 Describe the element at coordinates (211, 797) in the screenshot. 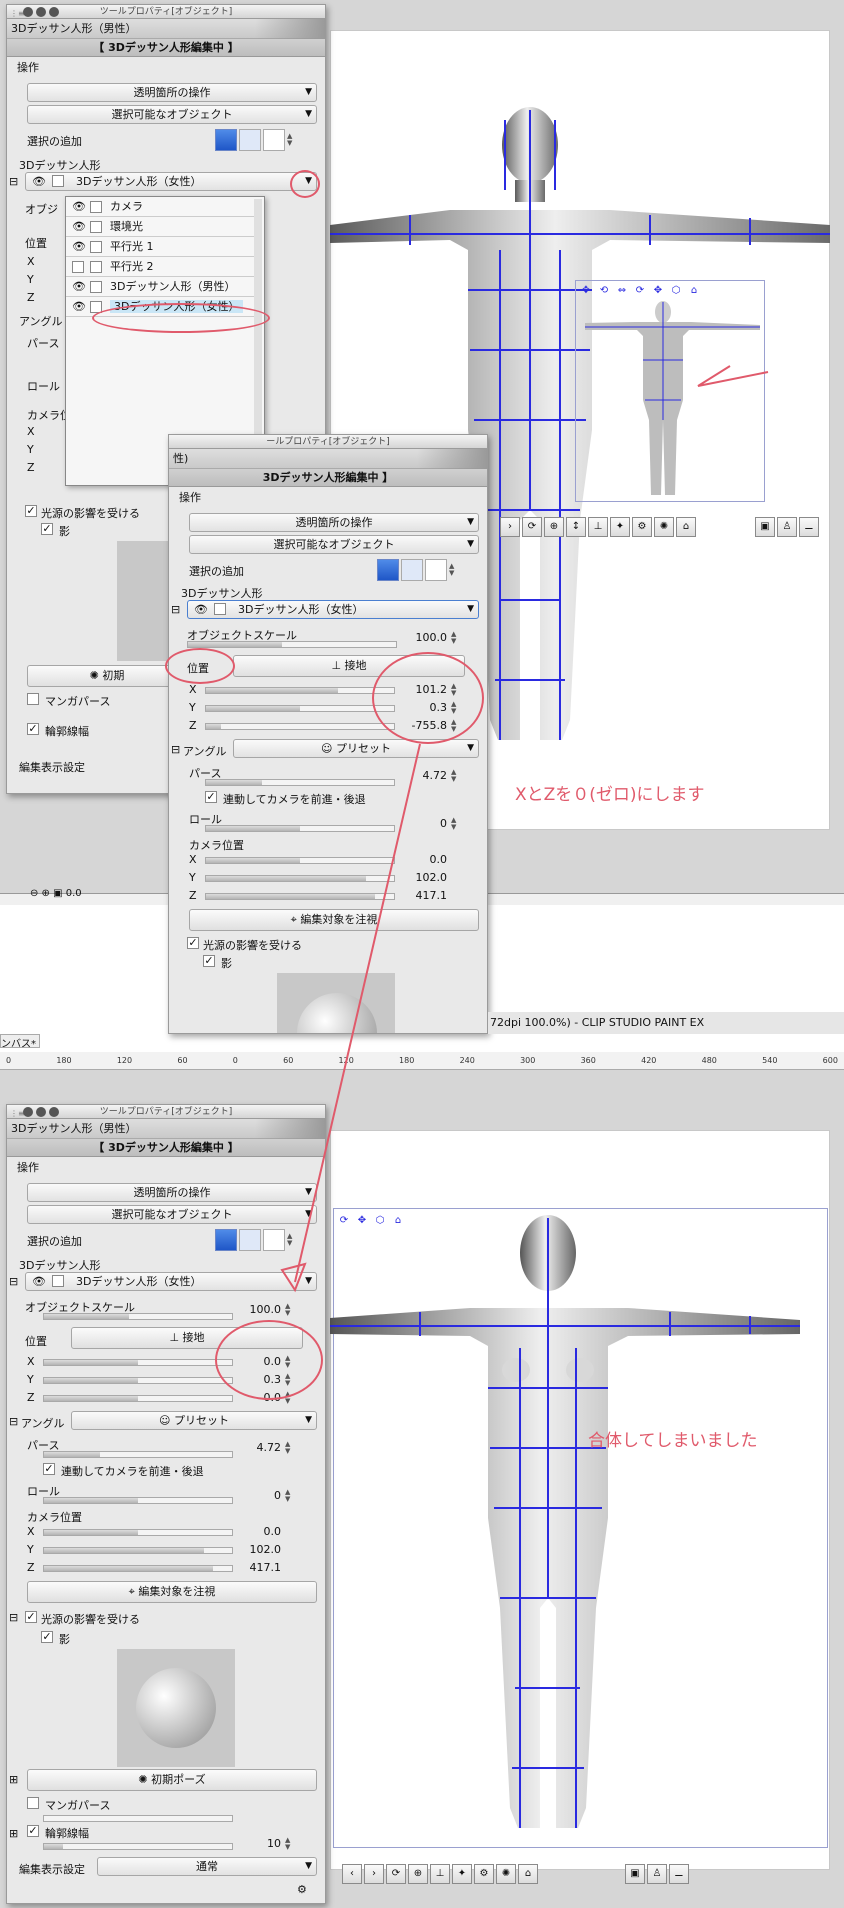

I see `dolly-checkbox: ✓` at that location.